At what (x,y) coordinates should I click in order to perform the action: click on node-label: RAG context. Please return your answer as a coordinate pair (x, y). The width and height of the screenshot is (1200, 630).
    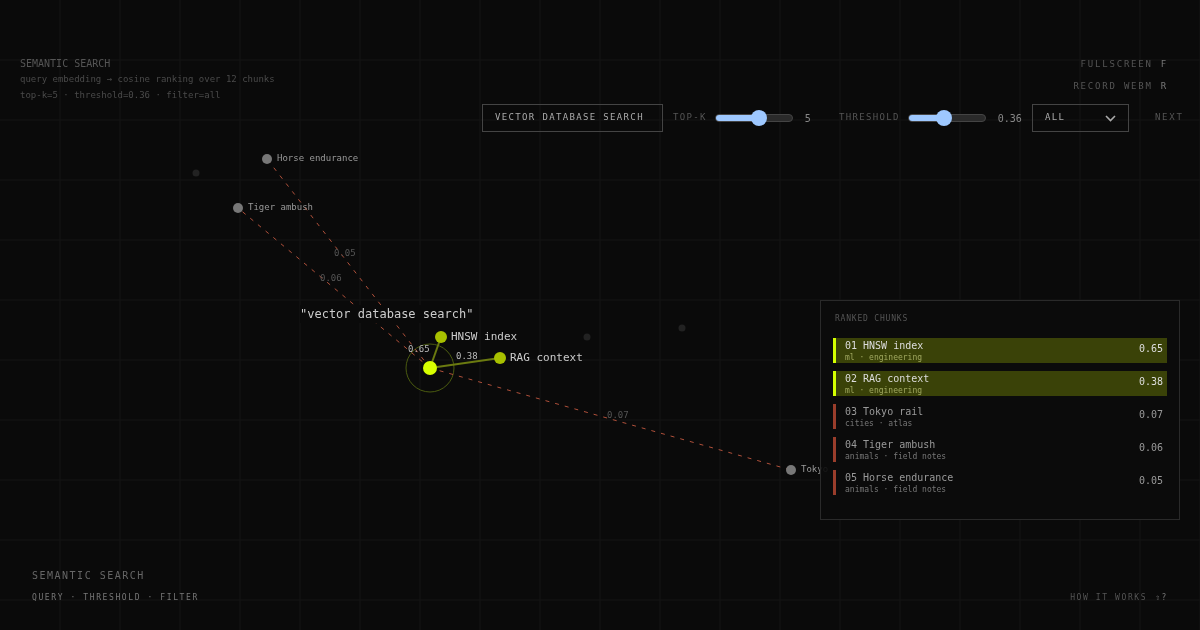
    Looking at the image, I should click on (546, 358).